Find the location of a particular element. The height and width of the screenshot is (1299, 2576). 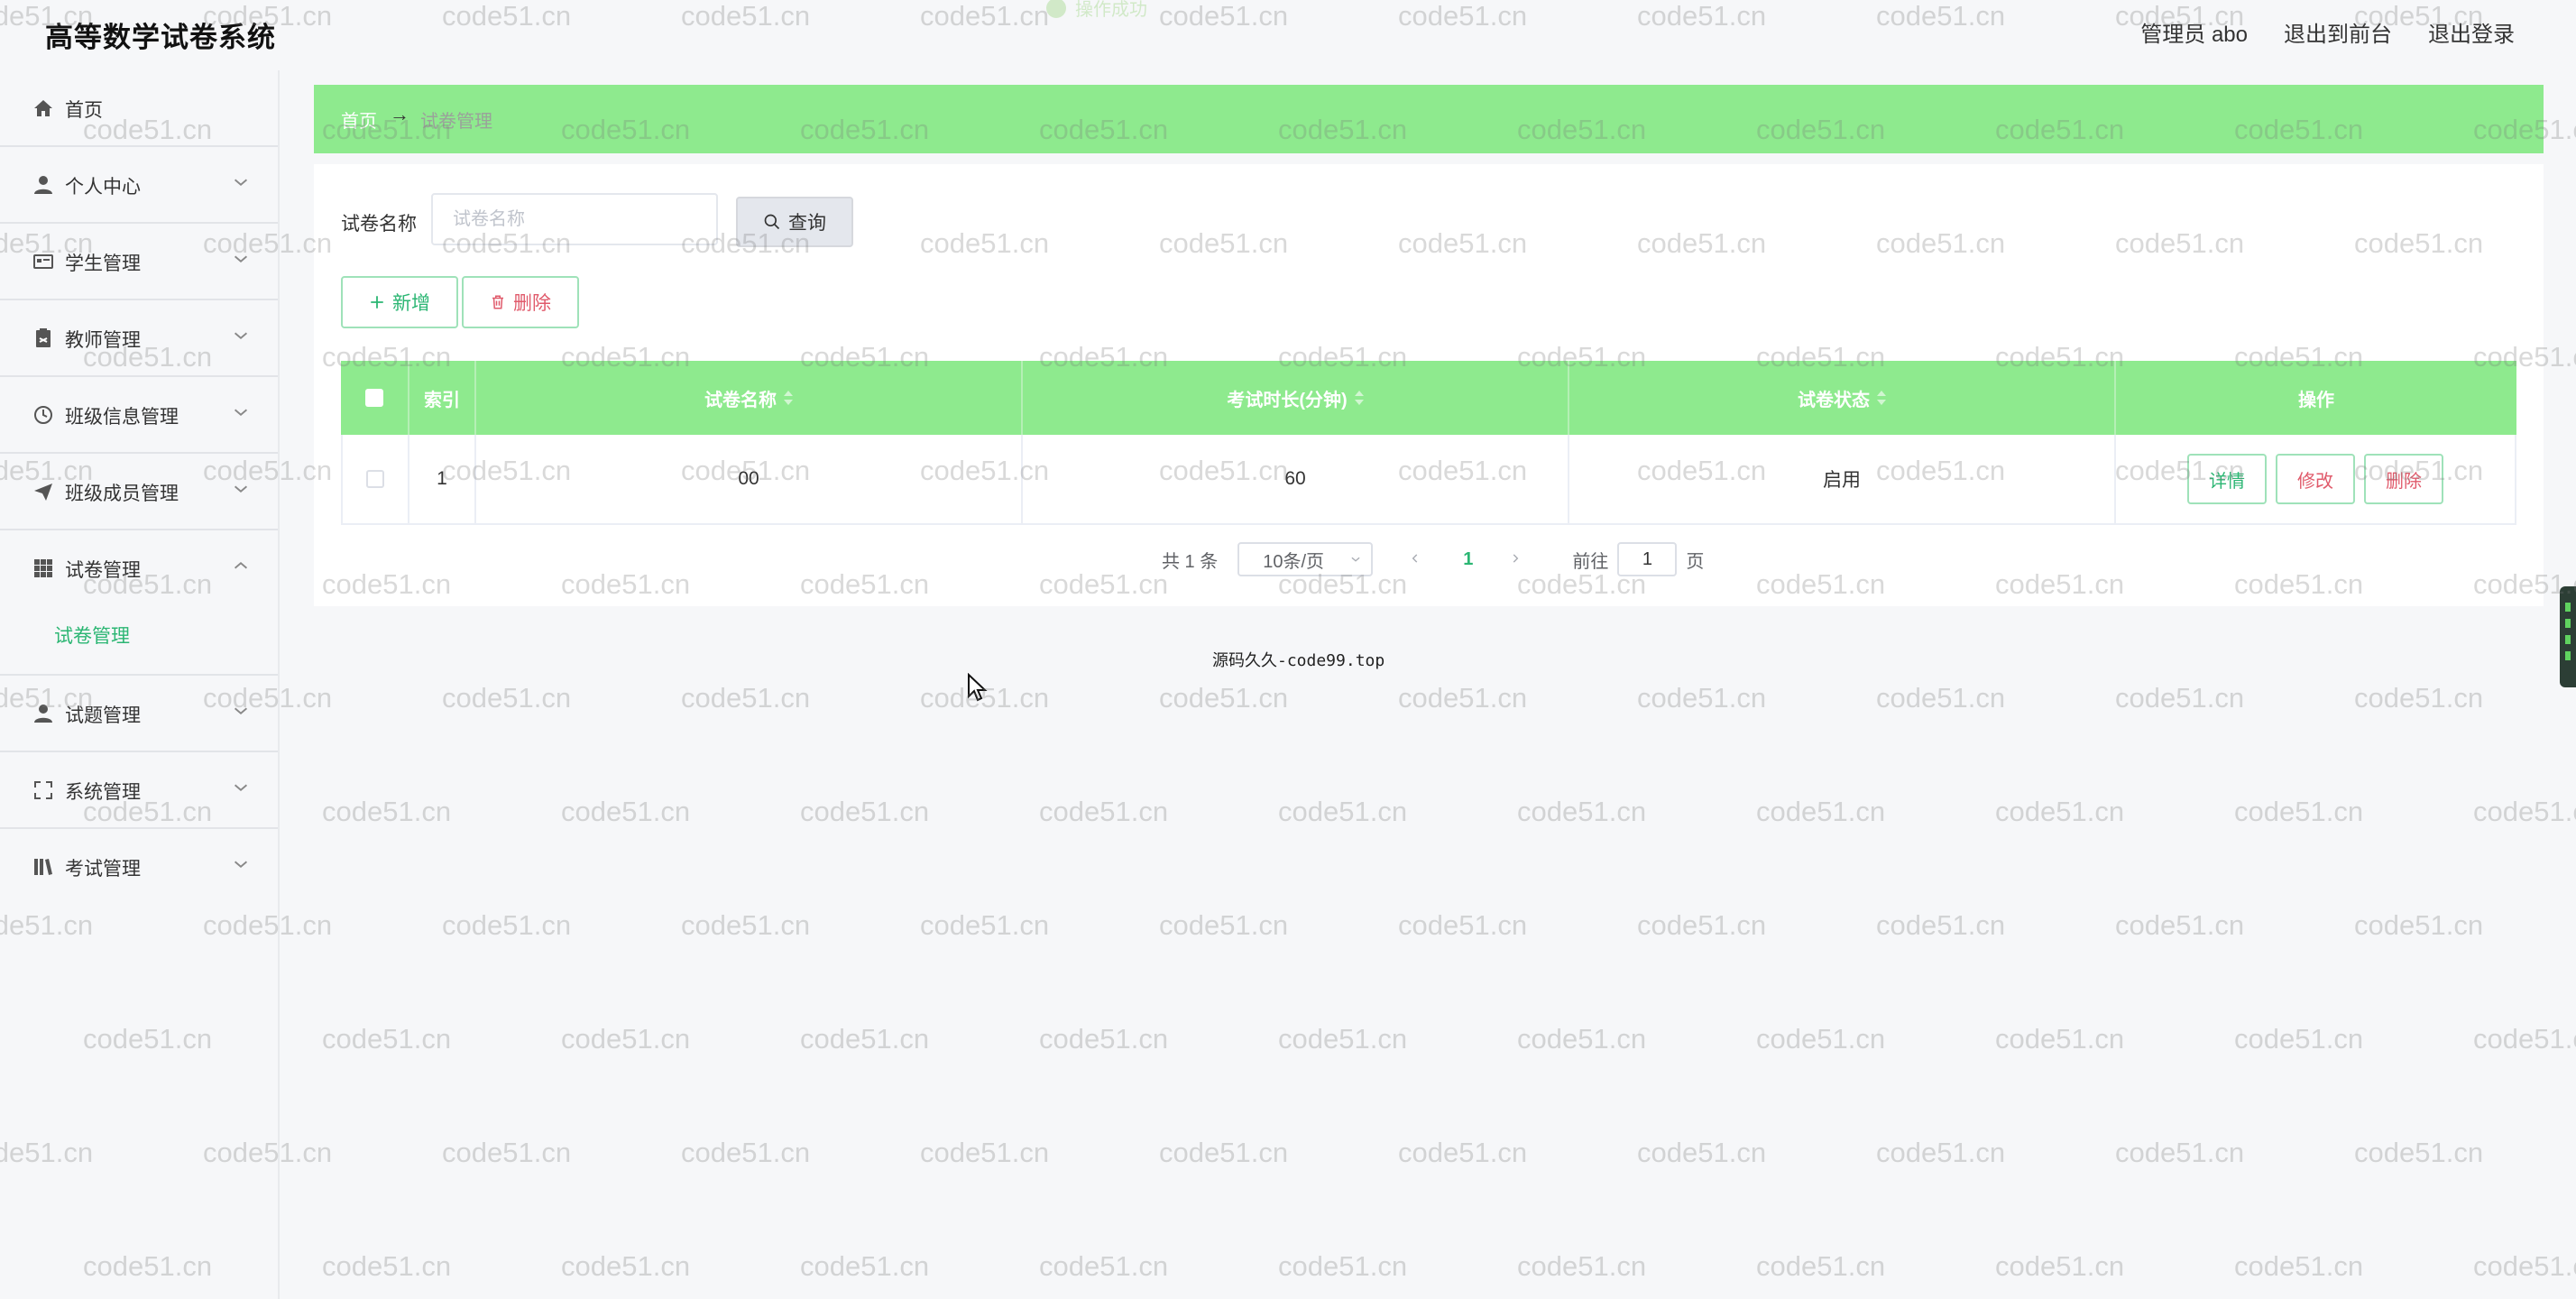

search-input-wrapper is located at coordinates (575, 219).